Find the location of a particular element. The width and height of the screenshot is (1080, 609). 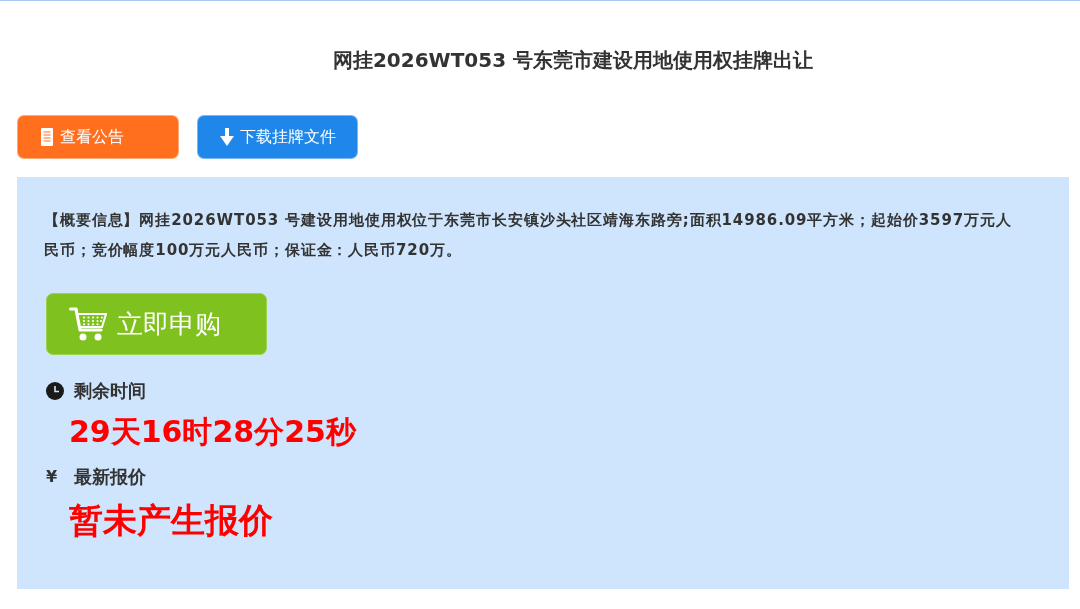

summary-text: 【概要信息】网挂2026WT053 号建设用地使用权位于东莞市长安镇沙头社区靖海东路旁;面积14986.09平方米；起始价3597万元人民币；竞价幅度100万元人民币；保证金：人民币720万。 is located at coordinates (528, 235).